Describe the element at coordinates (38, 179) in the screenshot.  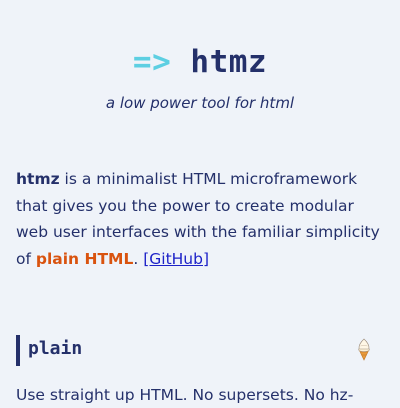
I see `intro-brand: htmz` at that location.